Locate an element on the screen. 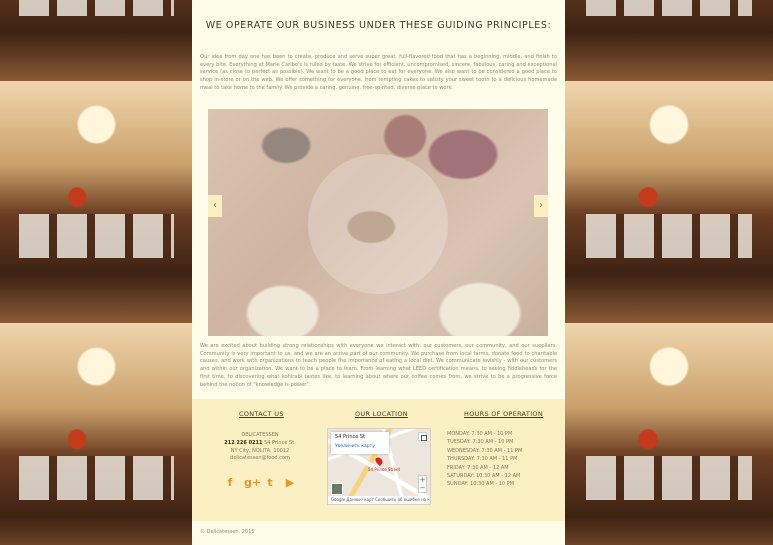 Image resolution: width=773 pixels, height=545 pixels. city-address: NY City, NOLITA, 10012 is located at coordinates (260, 450).